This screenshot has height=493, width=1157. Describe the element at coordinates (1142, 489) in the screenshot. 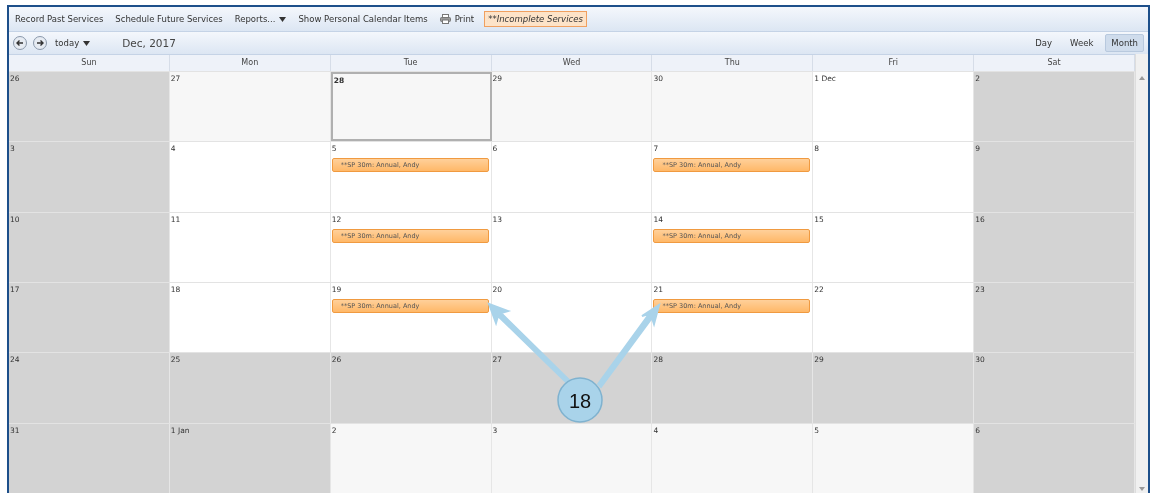

I see `scroll-down-icon` at that location.